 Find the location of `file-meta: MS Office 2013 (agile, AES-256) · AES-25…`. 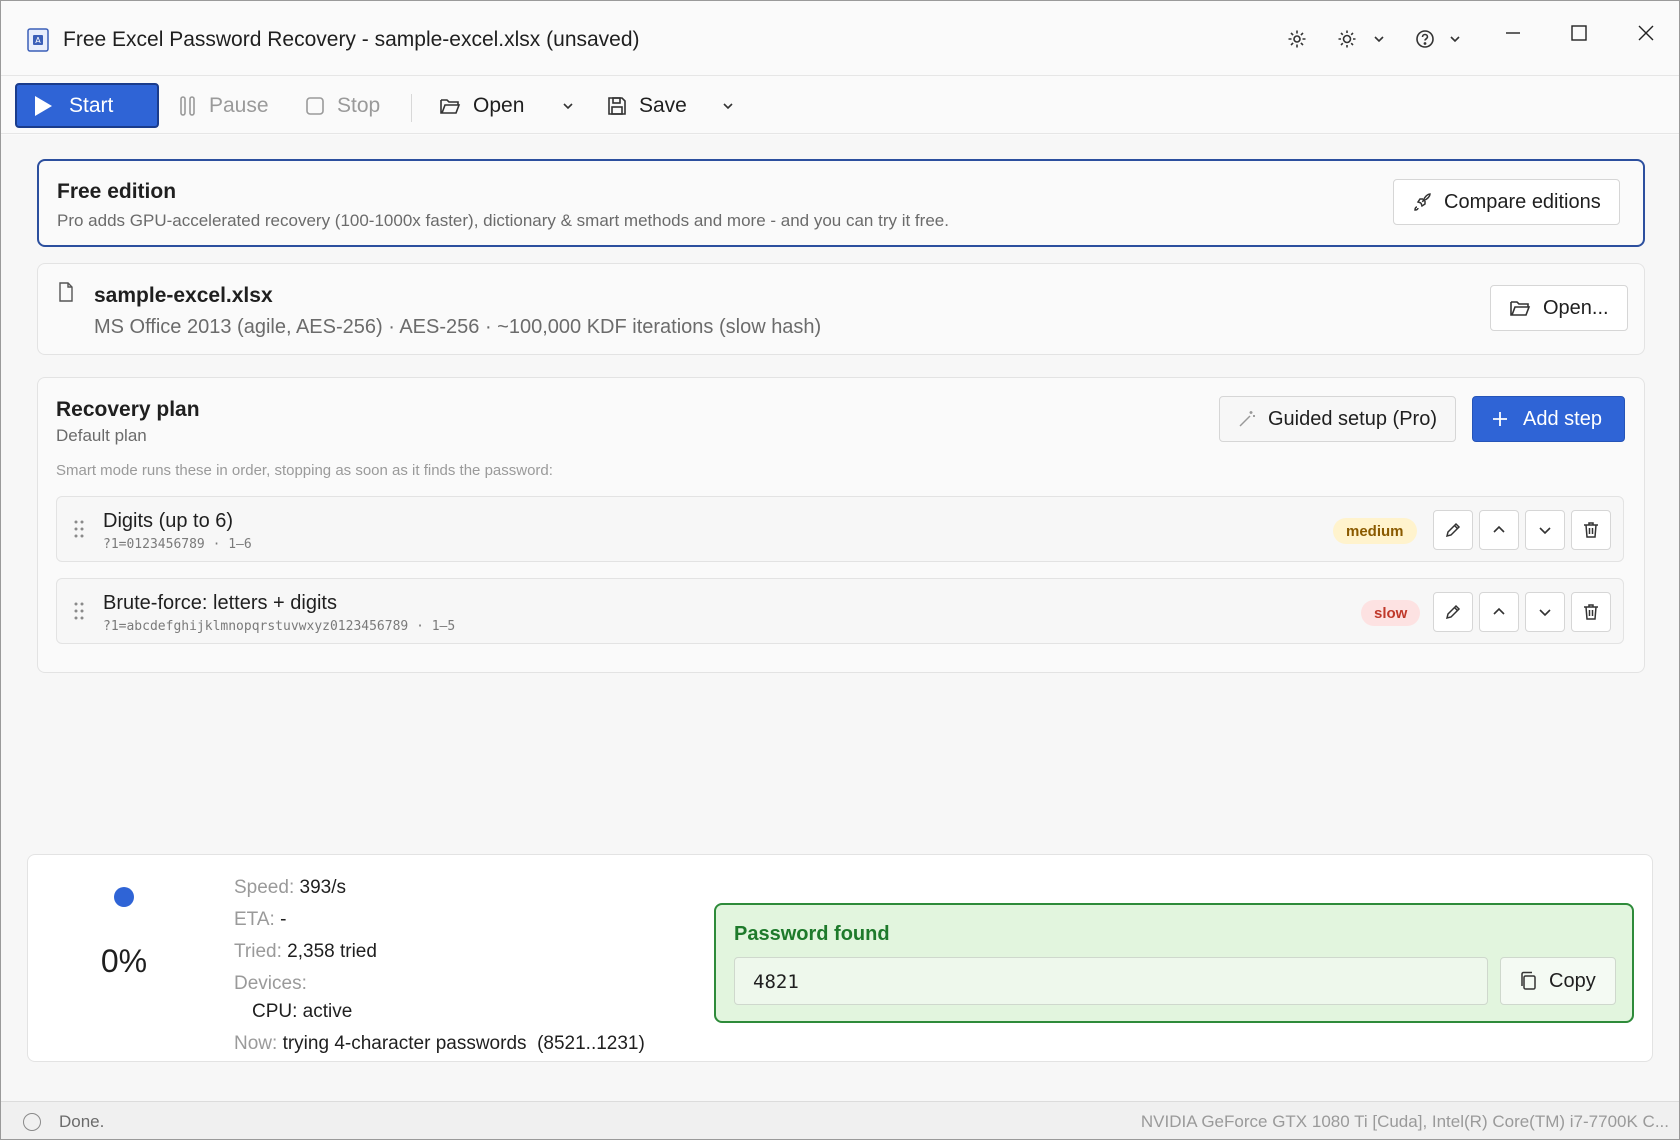

file-meta: MS Office 2013 (agile, AES-256) · AES-25… is located at coordinates (458, 327).